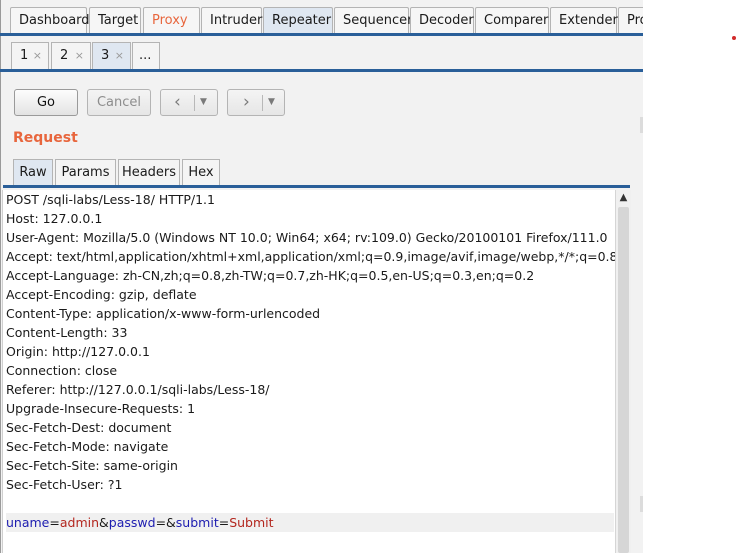  I want to click on tab-params: Params, so click(85, 172).